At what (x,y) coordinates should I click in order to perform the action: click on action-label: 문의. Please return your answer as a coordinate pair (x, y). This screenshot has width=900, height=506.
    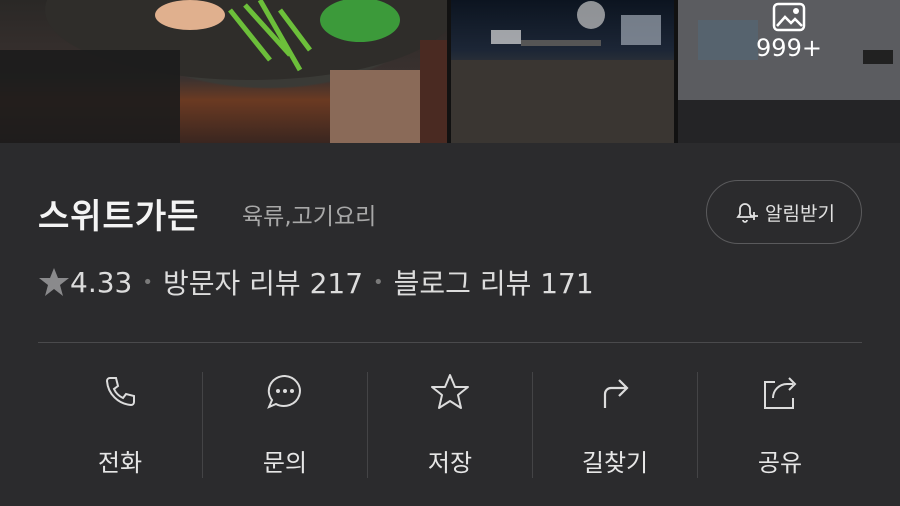
    Looking at the image, I should click on (285, 463).